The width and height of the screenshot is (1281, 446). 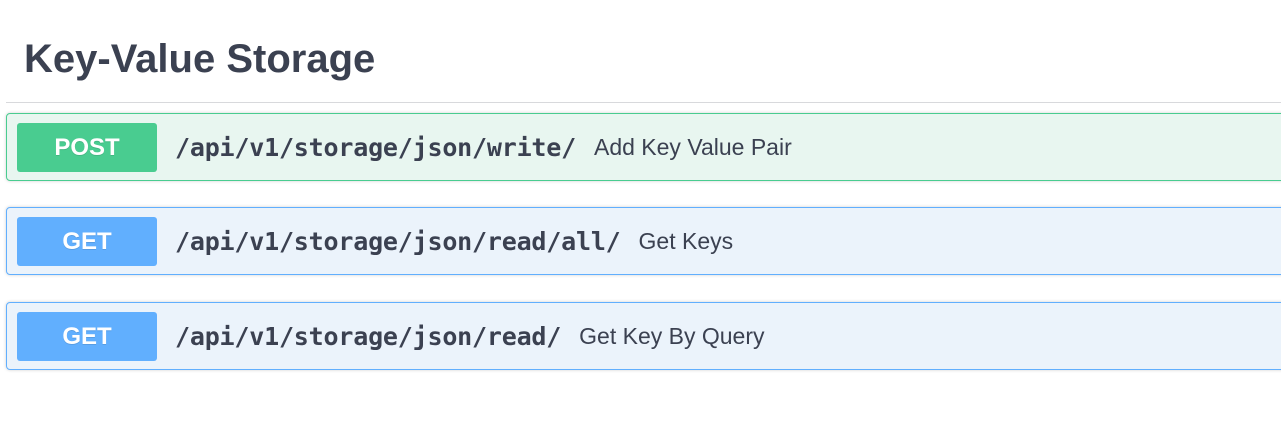 I want to click on operation-path: /api/v1/storage/json/write/, so click(x=375, y=147).